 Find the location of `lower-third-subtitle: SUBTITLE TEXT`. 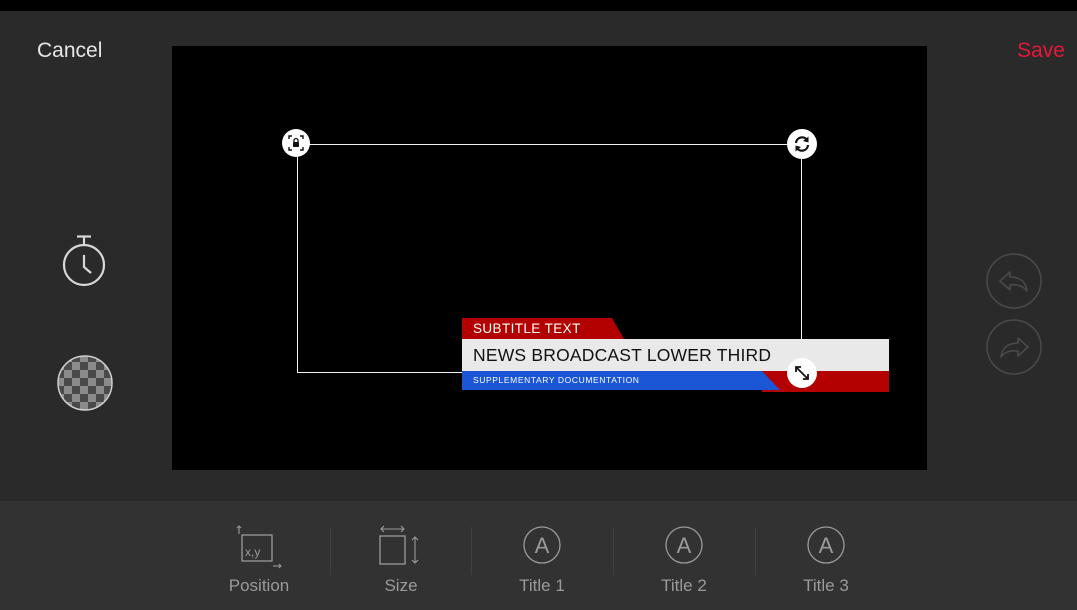

lower-third-subtitle: SUBTITLE TEXT is located at coordinates (543, 328).